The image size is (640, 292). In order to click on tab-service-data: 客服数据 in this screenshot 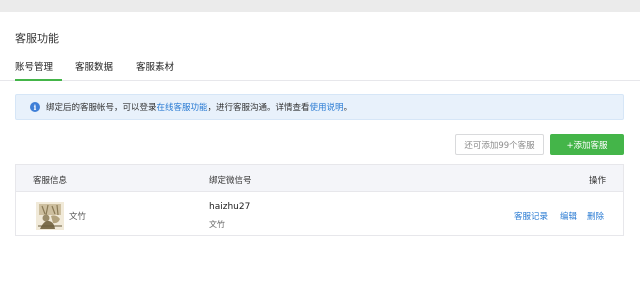, I will do `click(94, 70)`.